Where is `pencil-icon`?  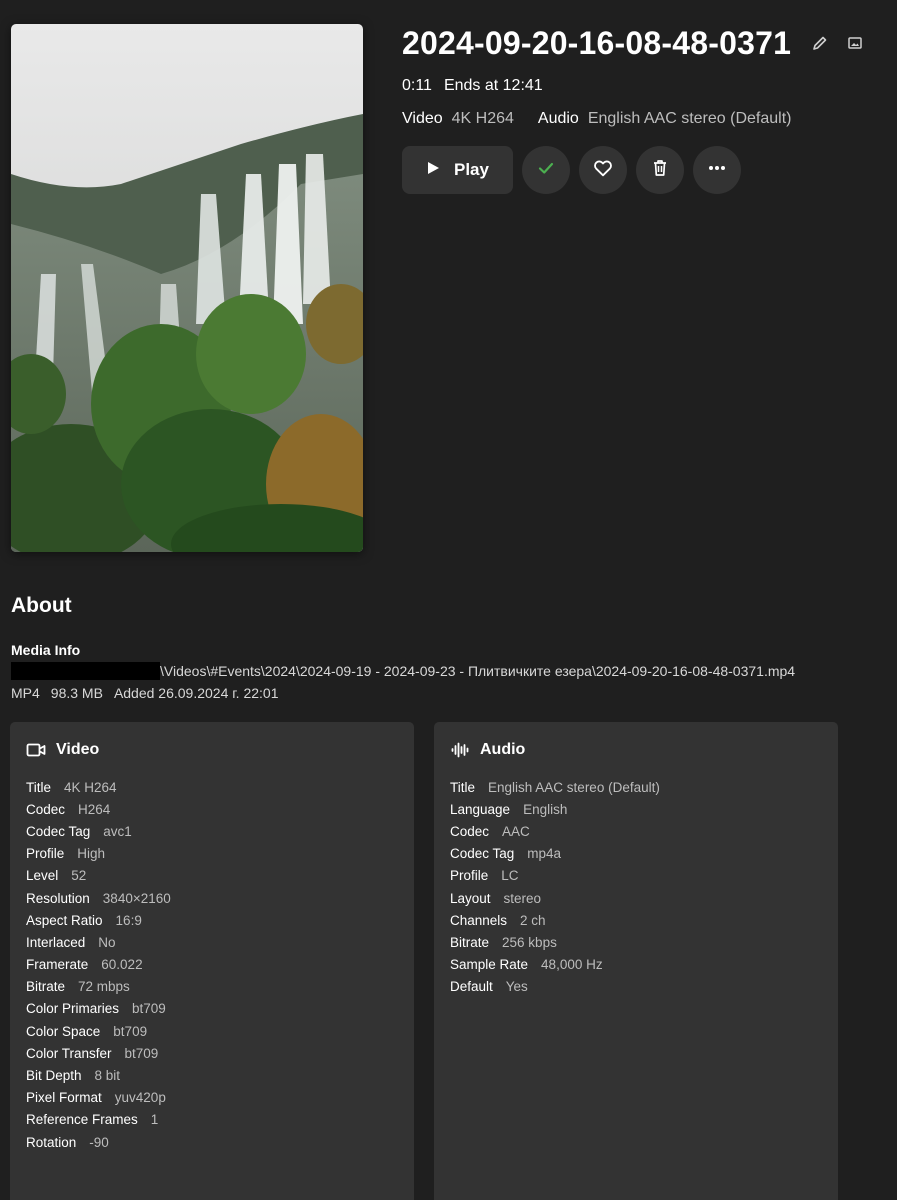
pencil-icon is located at coordinates (820, 43).